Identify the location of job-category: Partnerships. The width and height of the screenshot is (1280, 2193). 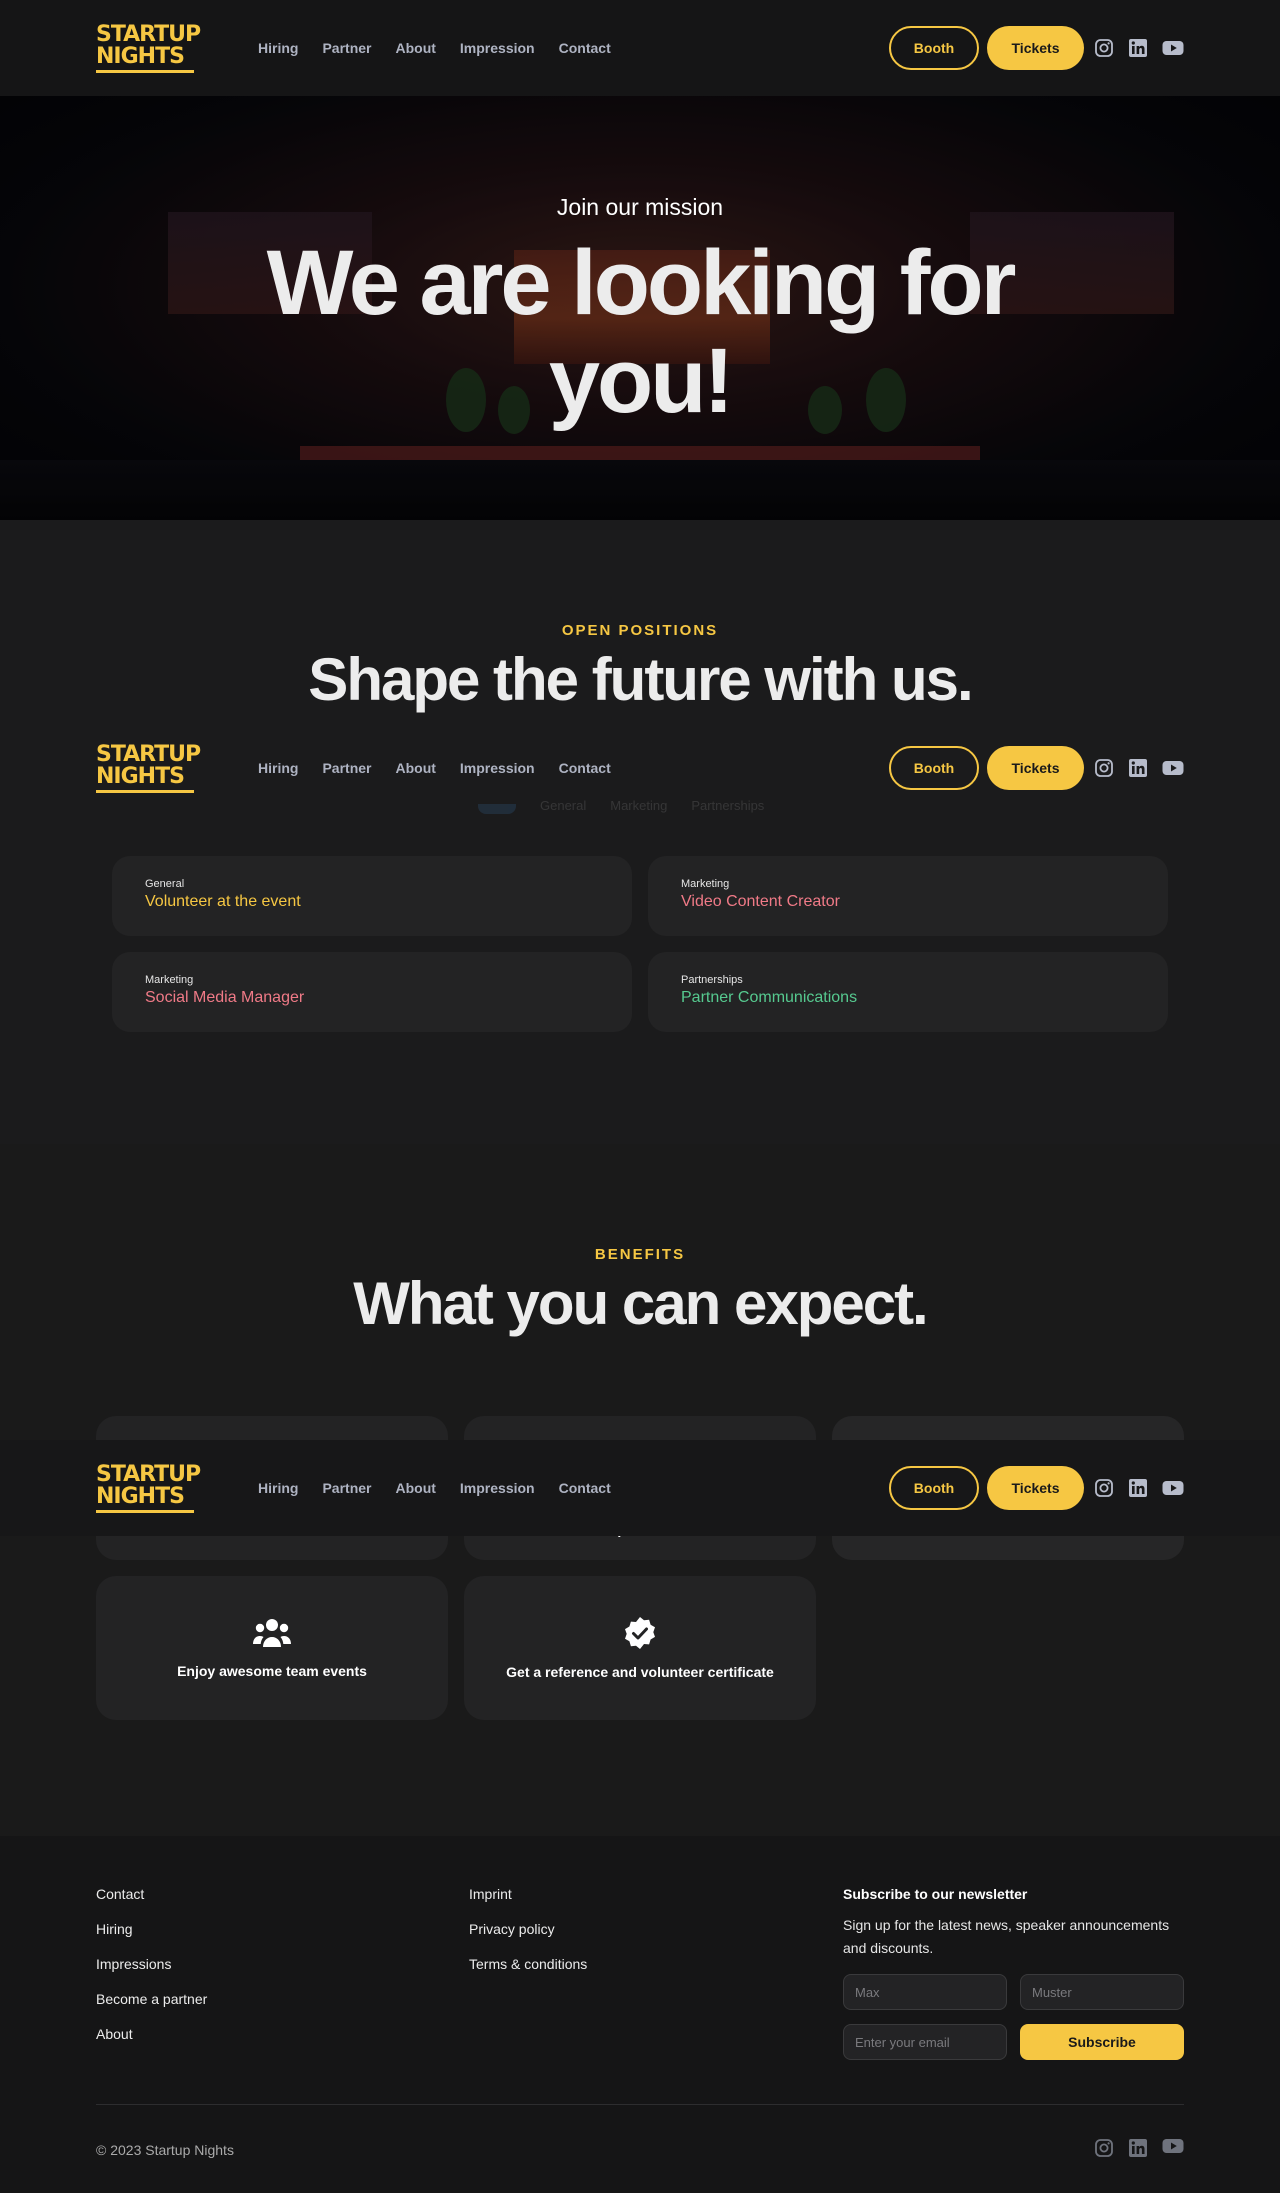
(712, 980).